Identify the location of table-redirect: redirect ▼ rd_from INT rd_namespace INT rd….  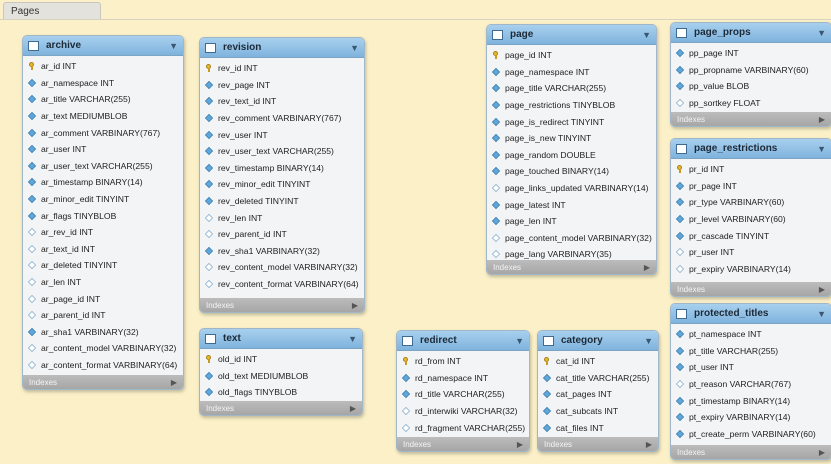
(463, 391).